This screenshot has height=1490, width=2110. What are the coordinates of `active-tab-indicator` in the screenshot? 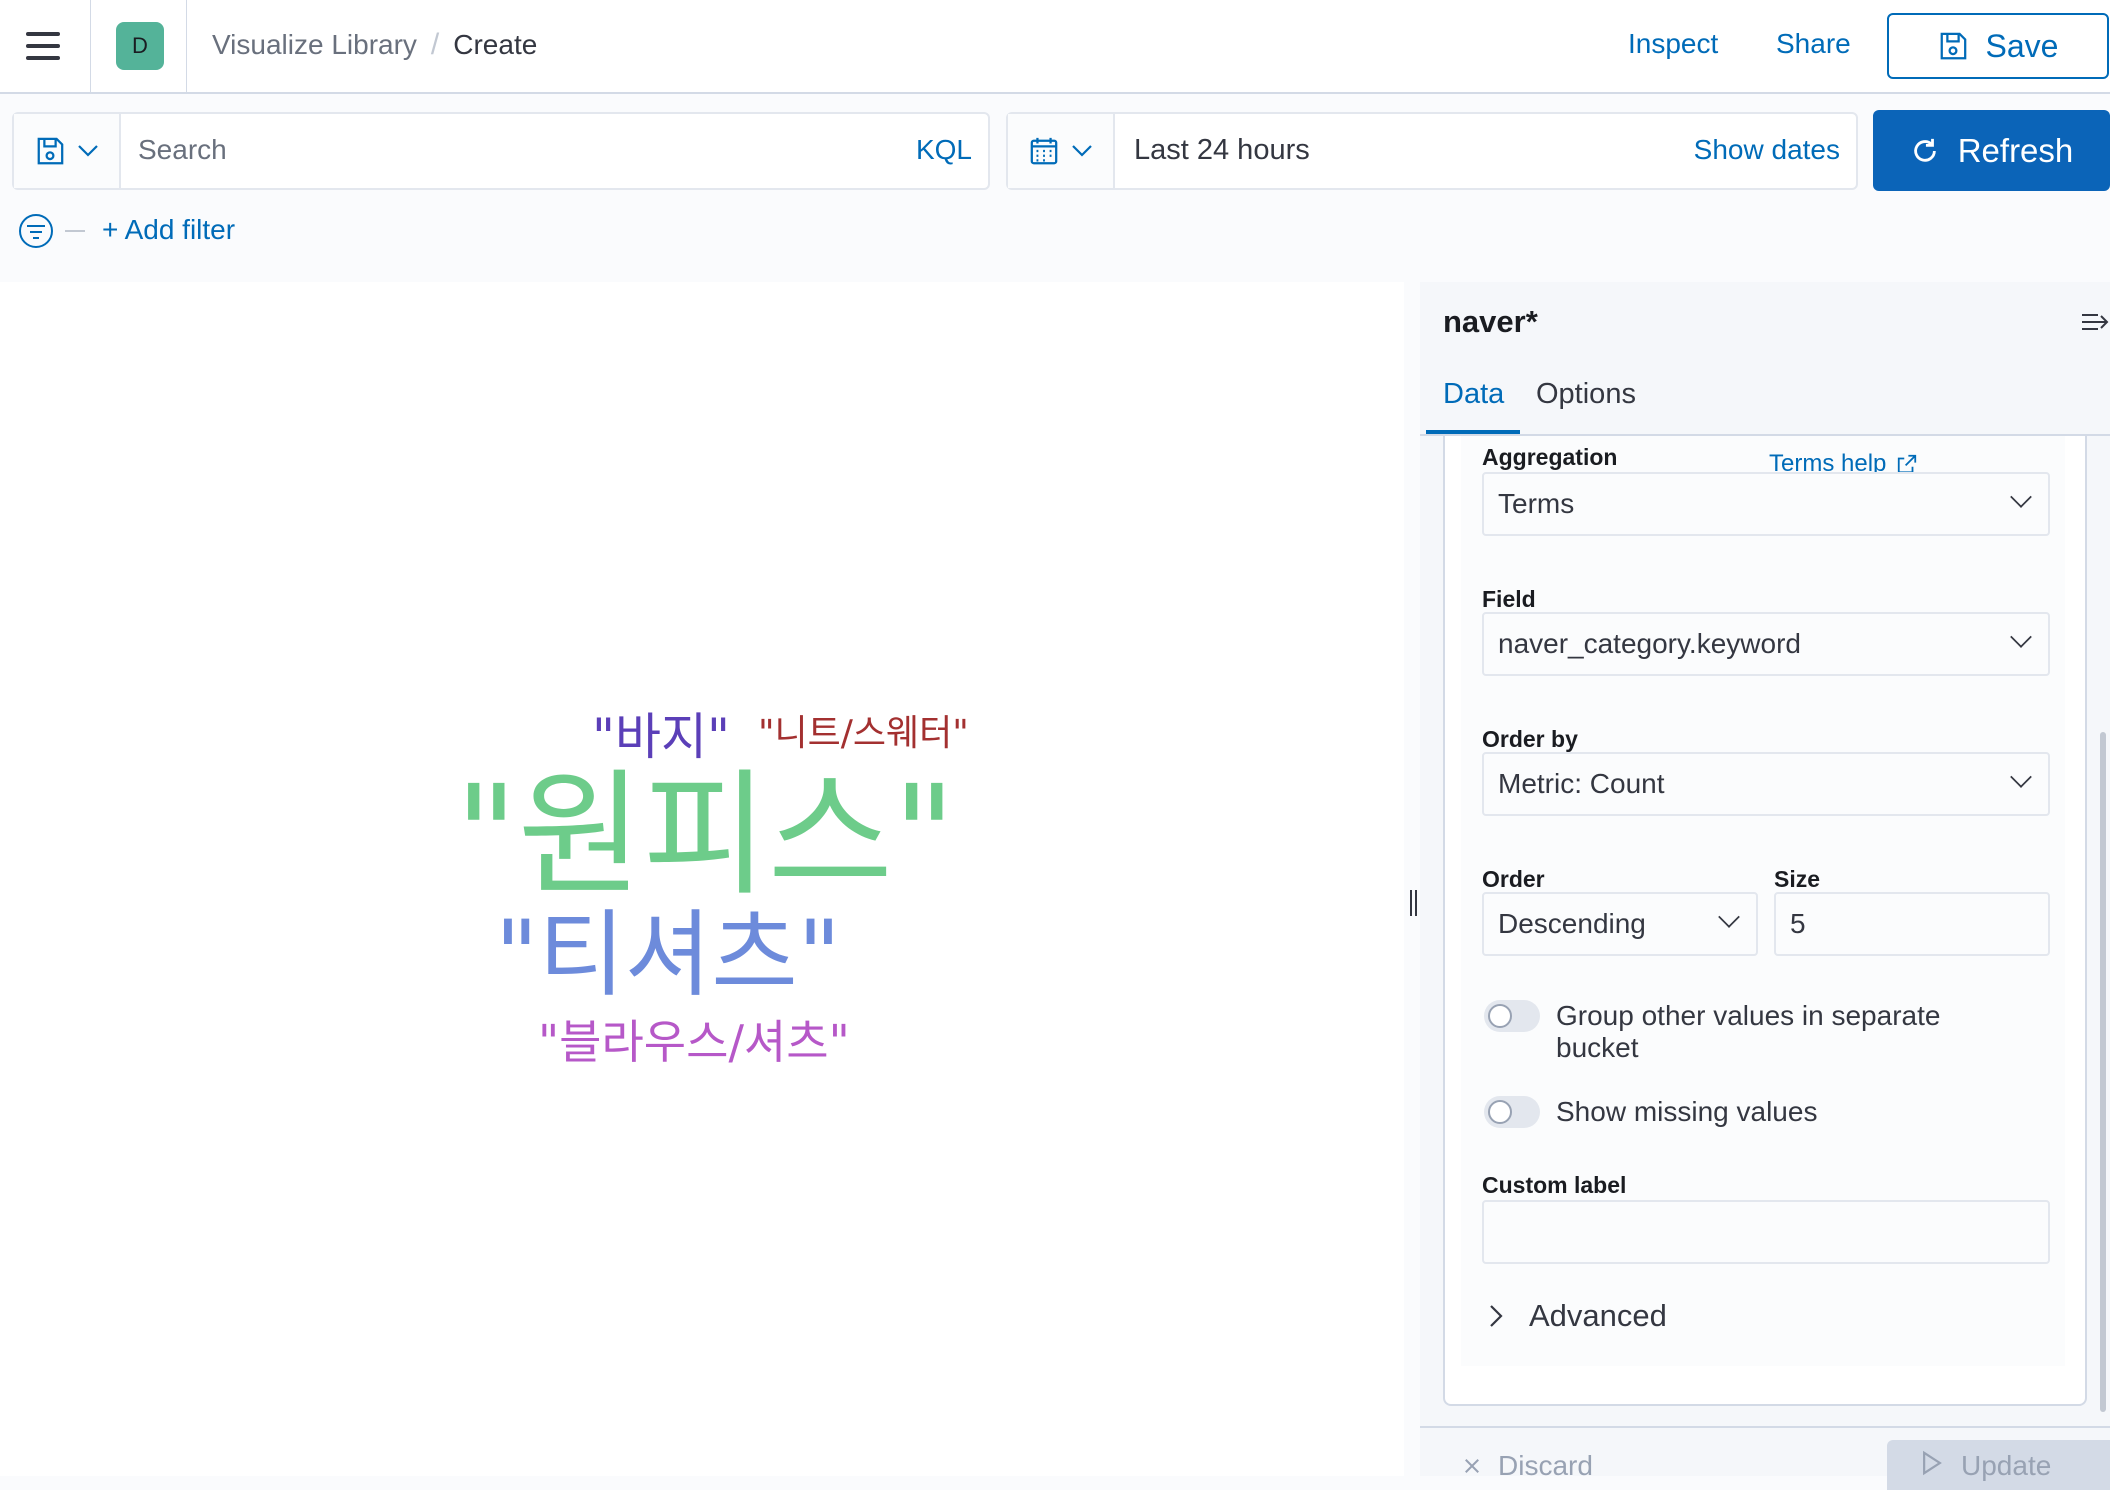 It's located at (1473, 432).